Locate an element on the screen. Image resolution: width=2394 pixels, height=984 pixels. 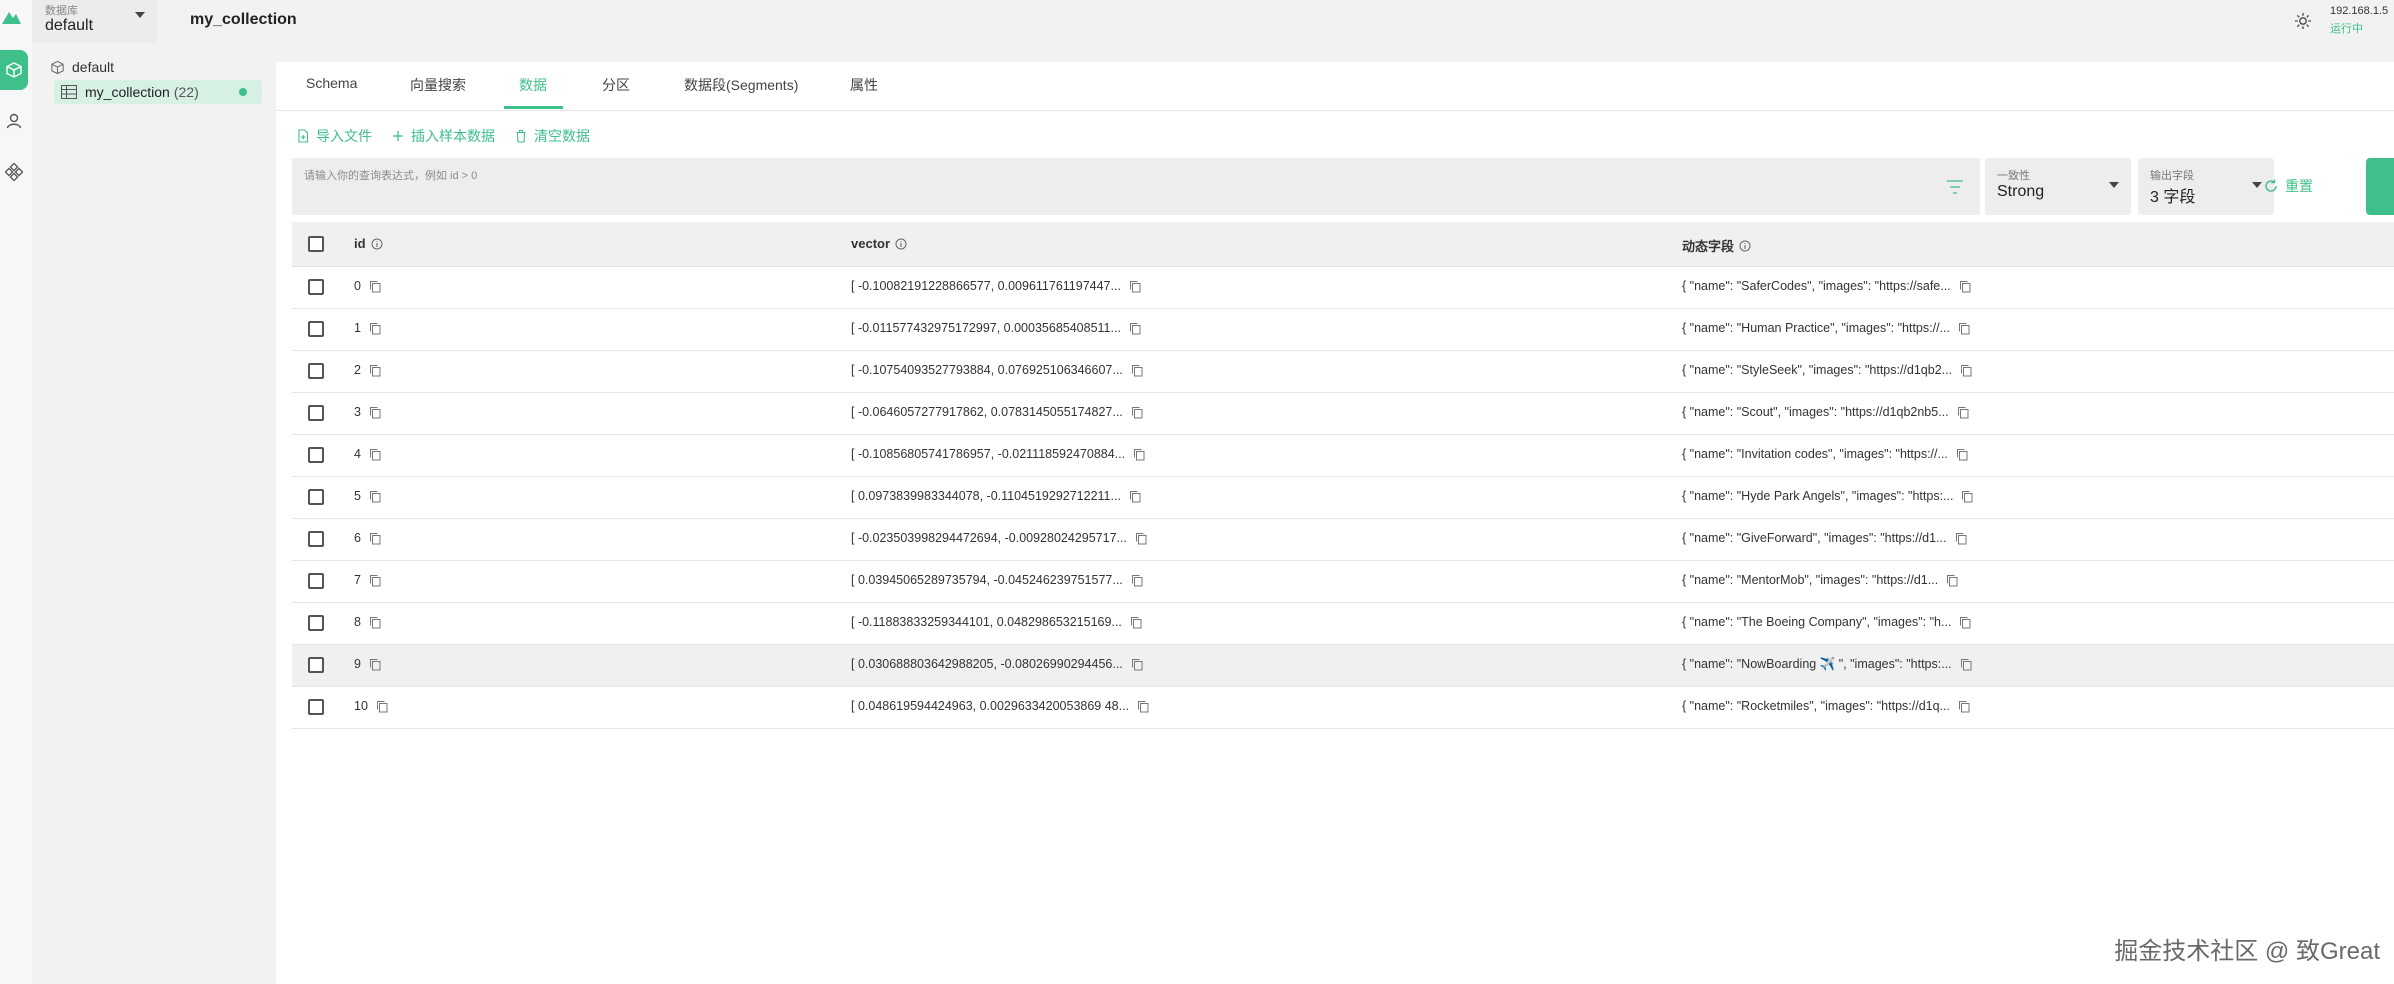
column-header-dynamic: 动态字段 is located at coordinates (1716, 245).